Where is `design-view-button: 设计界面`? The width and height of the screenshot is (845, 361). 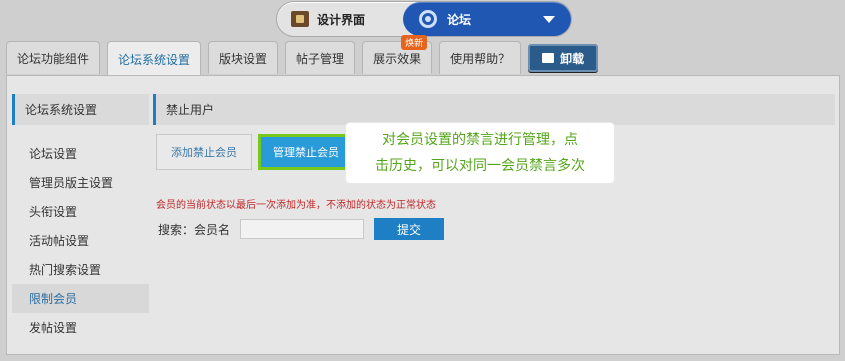
design-view-button: 设计界面 is located at coordinates (340, 19).